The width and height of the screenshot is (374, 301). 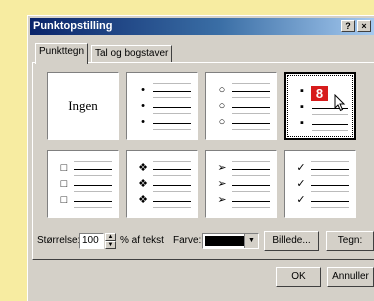 What do you see at coordinates (350, 277) in the screenshot?
I see `cancel-button: Annuller` at bounding box center [350, 277].